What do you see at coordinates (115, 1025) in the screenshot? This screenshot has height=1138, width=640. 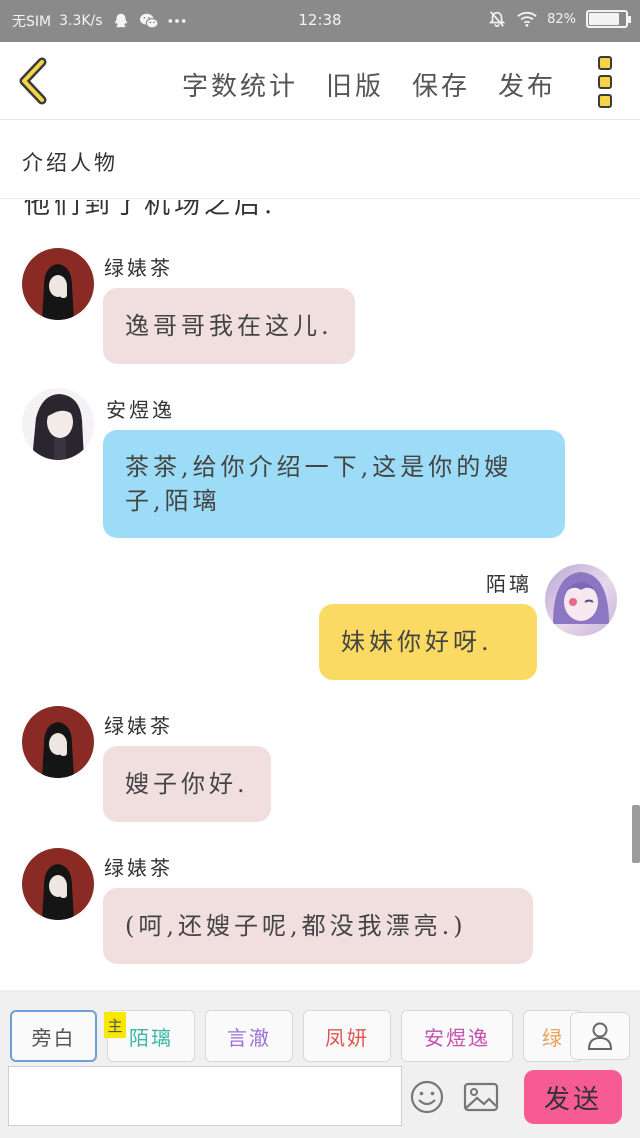 I see `main-character-badge: 主` at bounding box center [115, 1025].